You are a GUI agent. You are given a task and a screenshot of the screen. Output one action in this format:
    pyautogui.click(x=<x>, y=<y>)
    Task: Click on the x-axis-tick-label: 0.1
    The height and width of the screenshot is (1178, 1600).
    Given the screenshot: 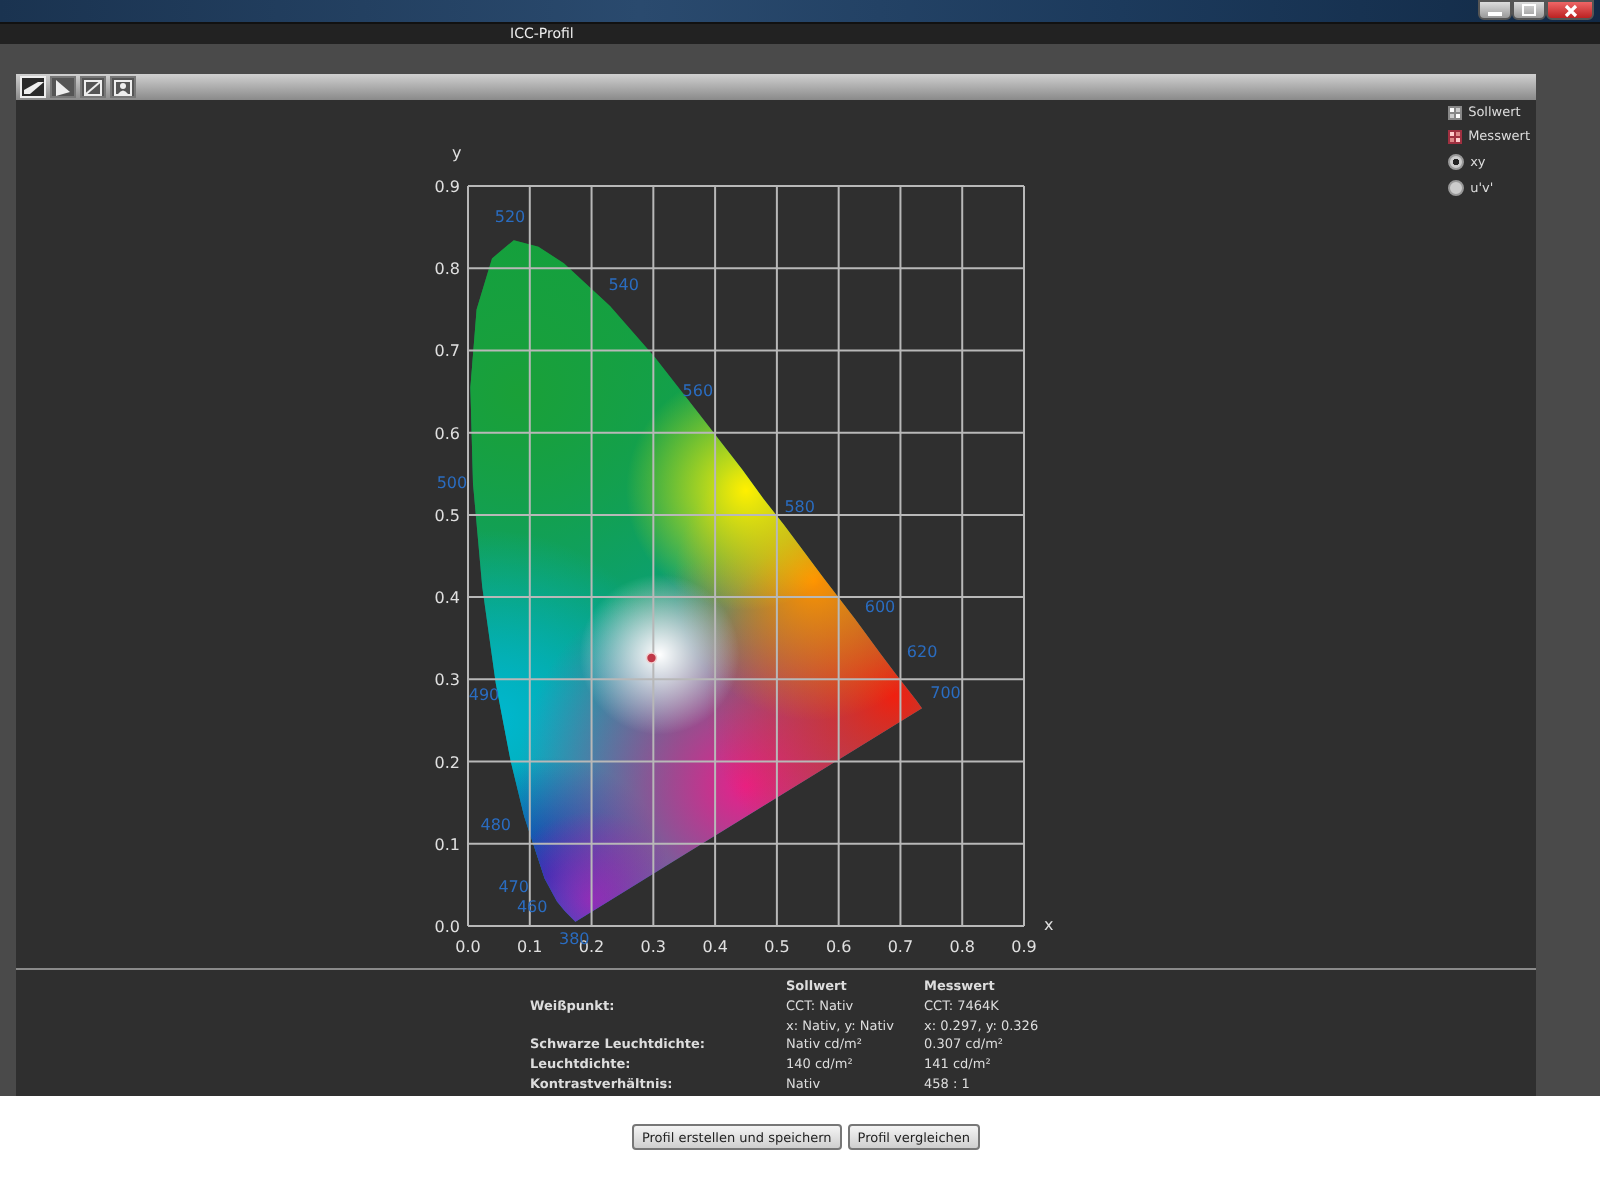 What is the action you would take?
    pyautogui.click(x=530, y=947)
    